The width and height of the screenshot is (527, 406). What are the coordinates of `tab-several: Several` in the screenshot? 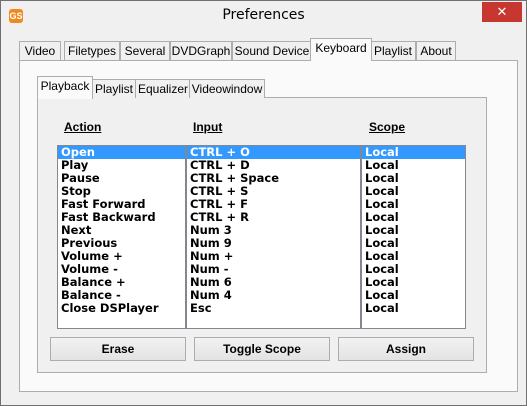 It's located at (145, 50).